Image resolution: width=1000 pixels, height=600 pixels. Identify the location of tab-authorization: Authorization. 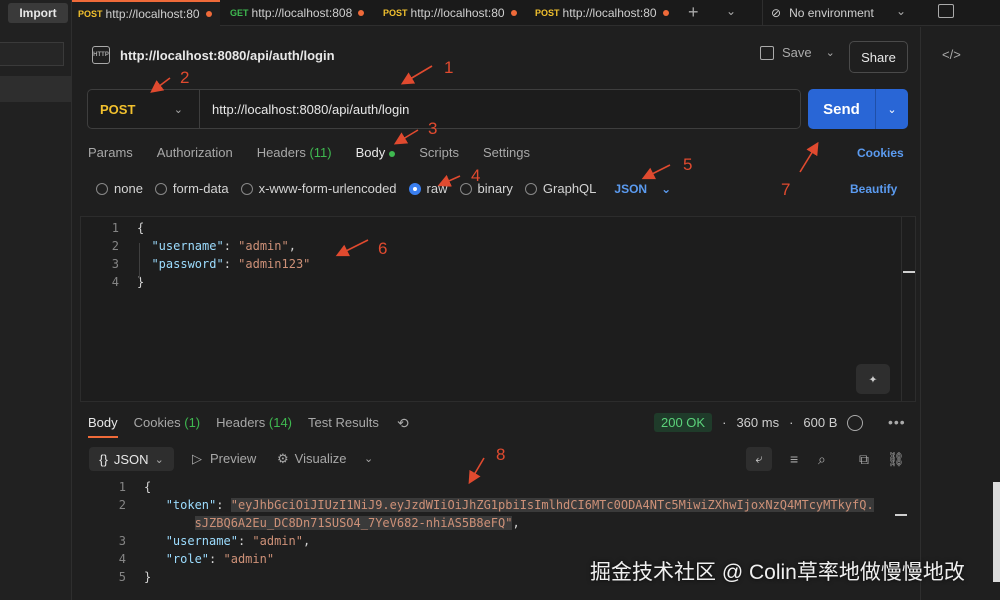
(195, 152).